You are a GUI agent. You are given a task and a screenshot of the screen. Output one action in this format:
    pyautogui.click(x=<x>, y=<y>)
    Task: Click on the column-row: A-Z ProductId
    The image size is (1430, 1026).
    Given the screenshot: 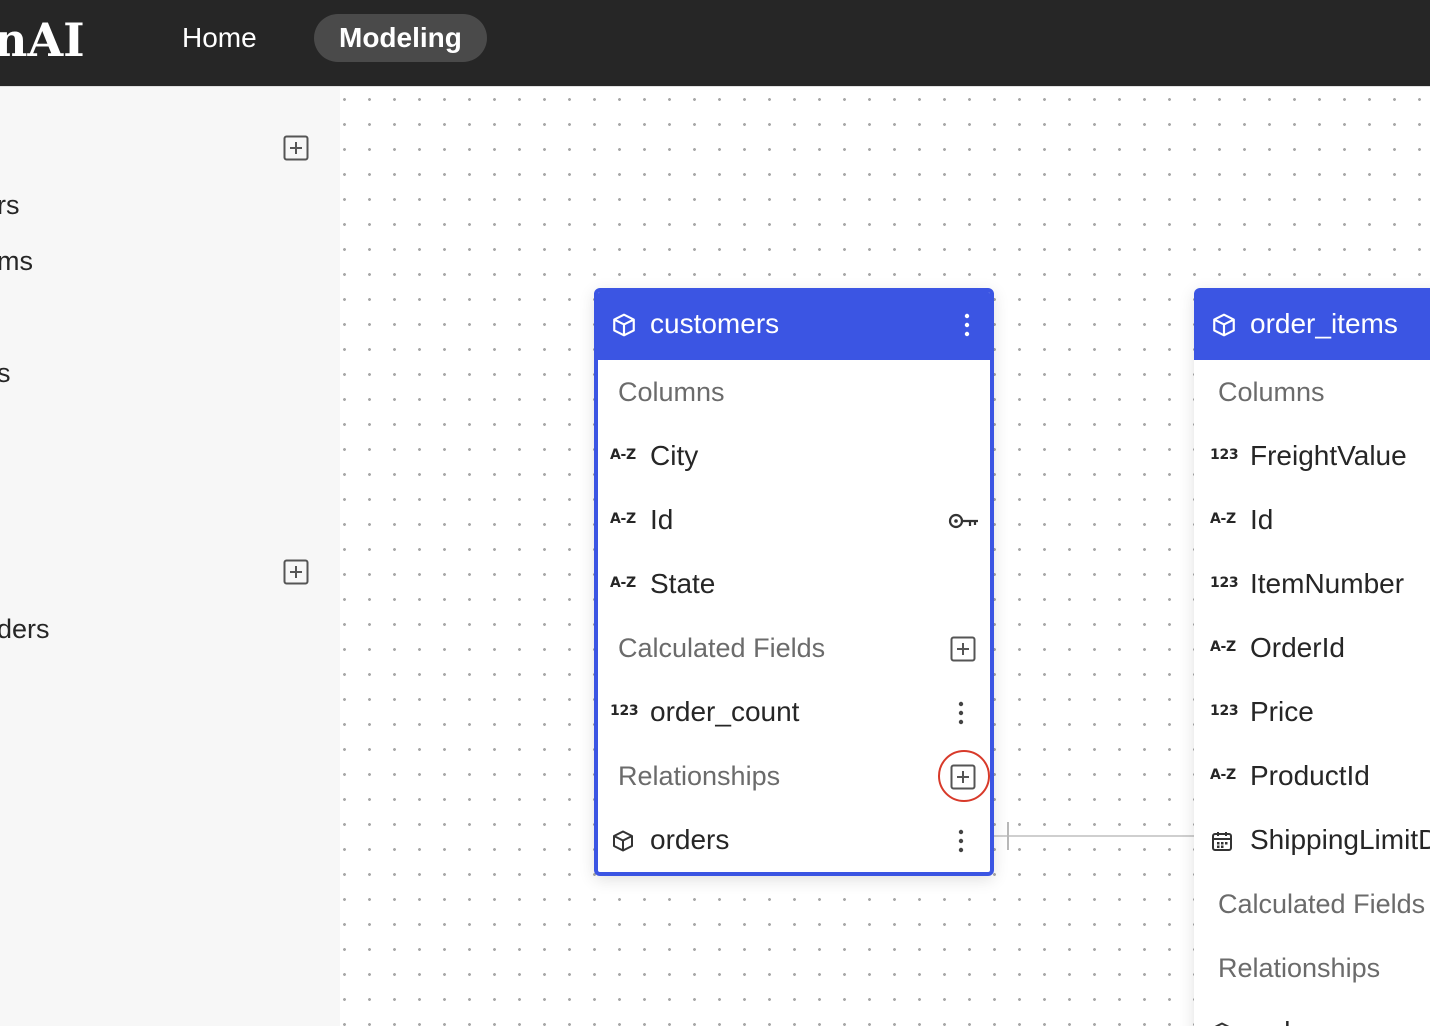 What is the action you would take?
    pyautogui.click(x=1312, y=776)
    